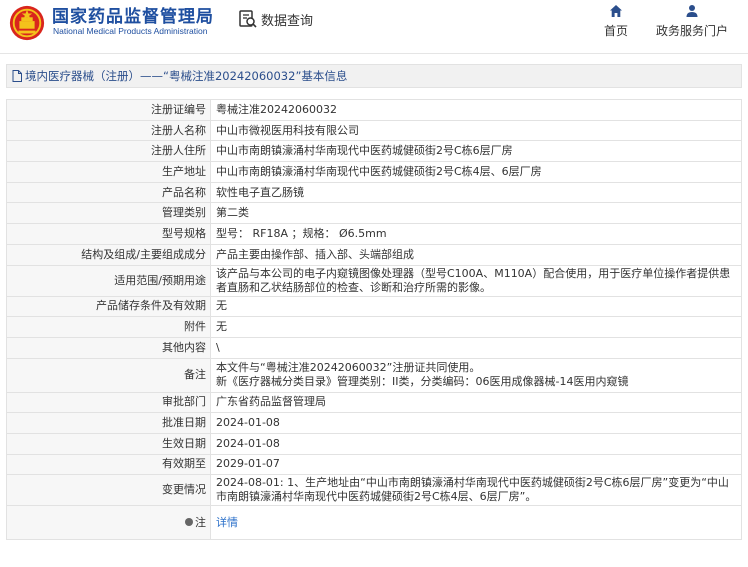  I want to click on data-query-link: 数据查询, so click(275, 19).